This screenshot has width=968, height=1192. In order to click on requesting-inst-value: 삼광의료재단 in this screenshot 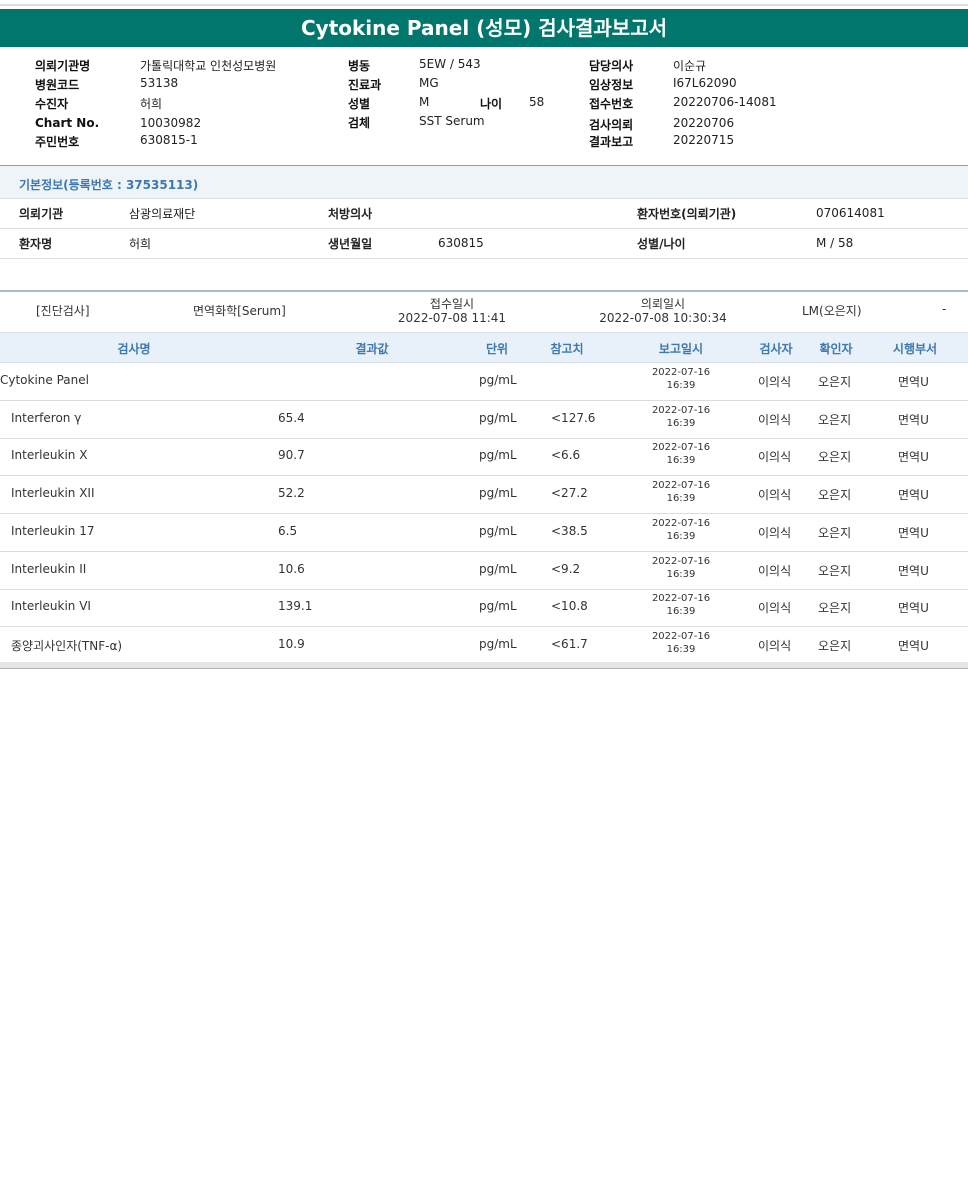, I will do `click(162, 214)`.